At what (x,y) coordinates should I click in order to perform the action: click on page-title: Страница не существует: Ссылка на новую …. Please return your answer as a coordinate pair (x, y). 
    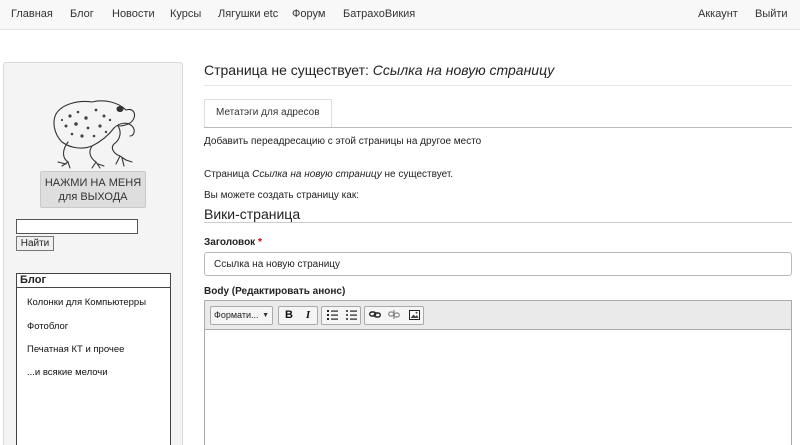
    Looking at the image, I should click on (379, 70).